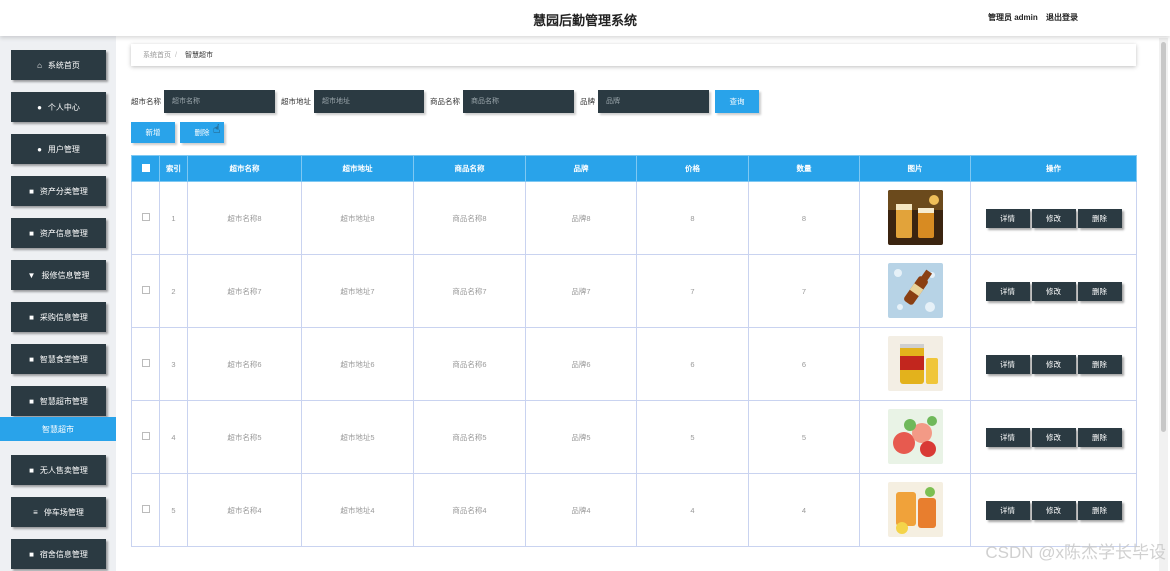 Image resolution: width=1170 pixels, height=571 pixels. I want to click on card-icon: ■, so click(31, 554).